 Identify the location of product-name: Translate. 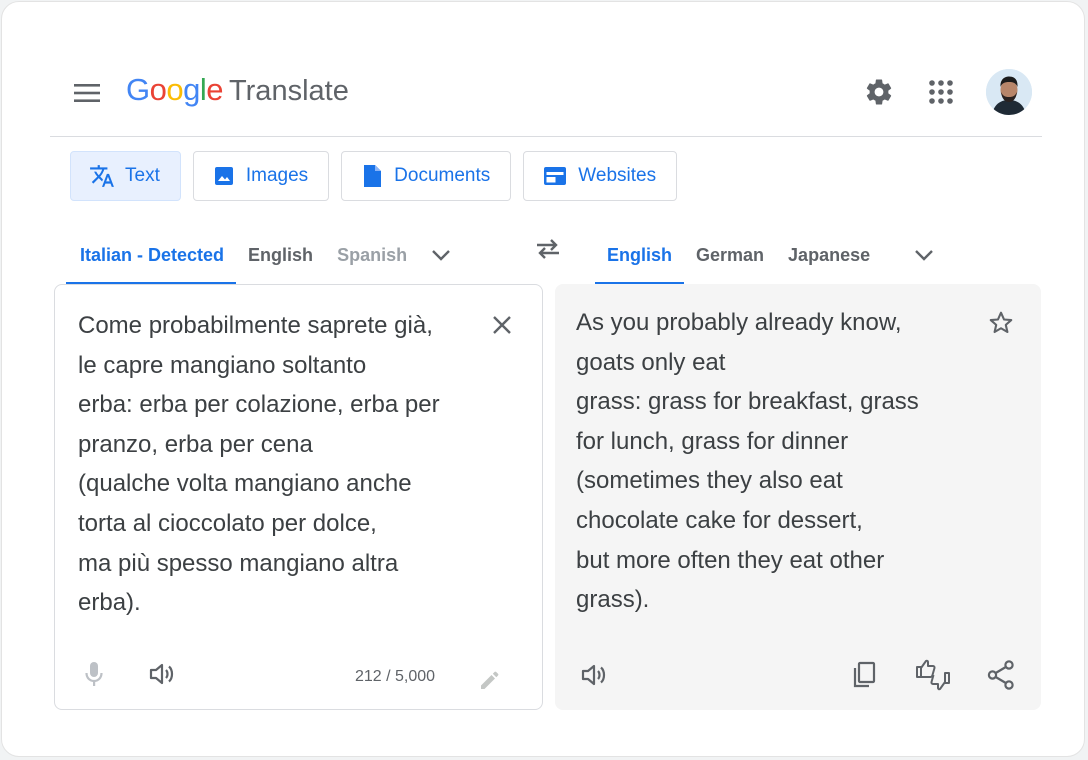
(289, 91).